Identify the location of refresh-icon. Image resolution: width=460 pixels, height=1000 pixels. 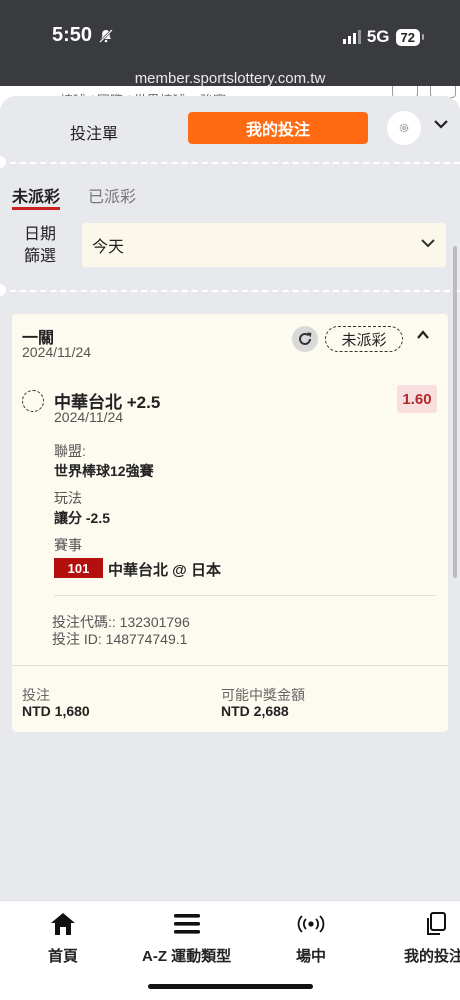
(305, 338).